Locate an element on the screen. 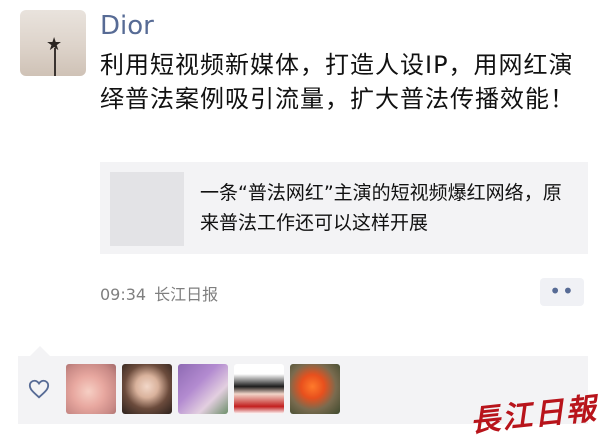 The image size is (600, 448). poster-avatar: ★ is located at coordinates (53, 43).